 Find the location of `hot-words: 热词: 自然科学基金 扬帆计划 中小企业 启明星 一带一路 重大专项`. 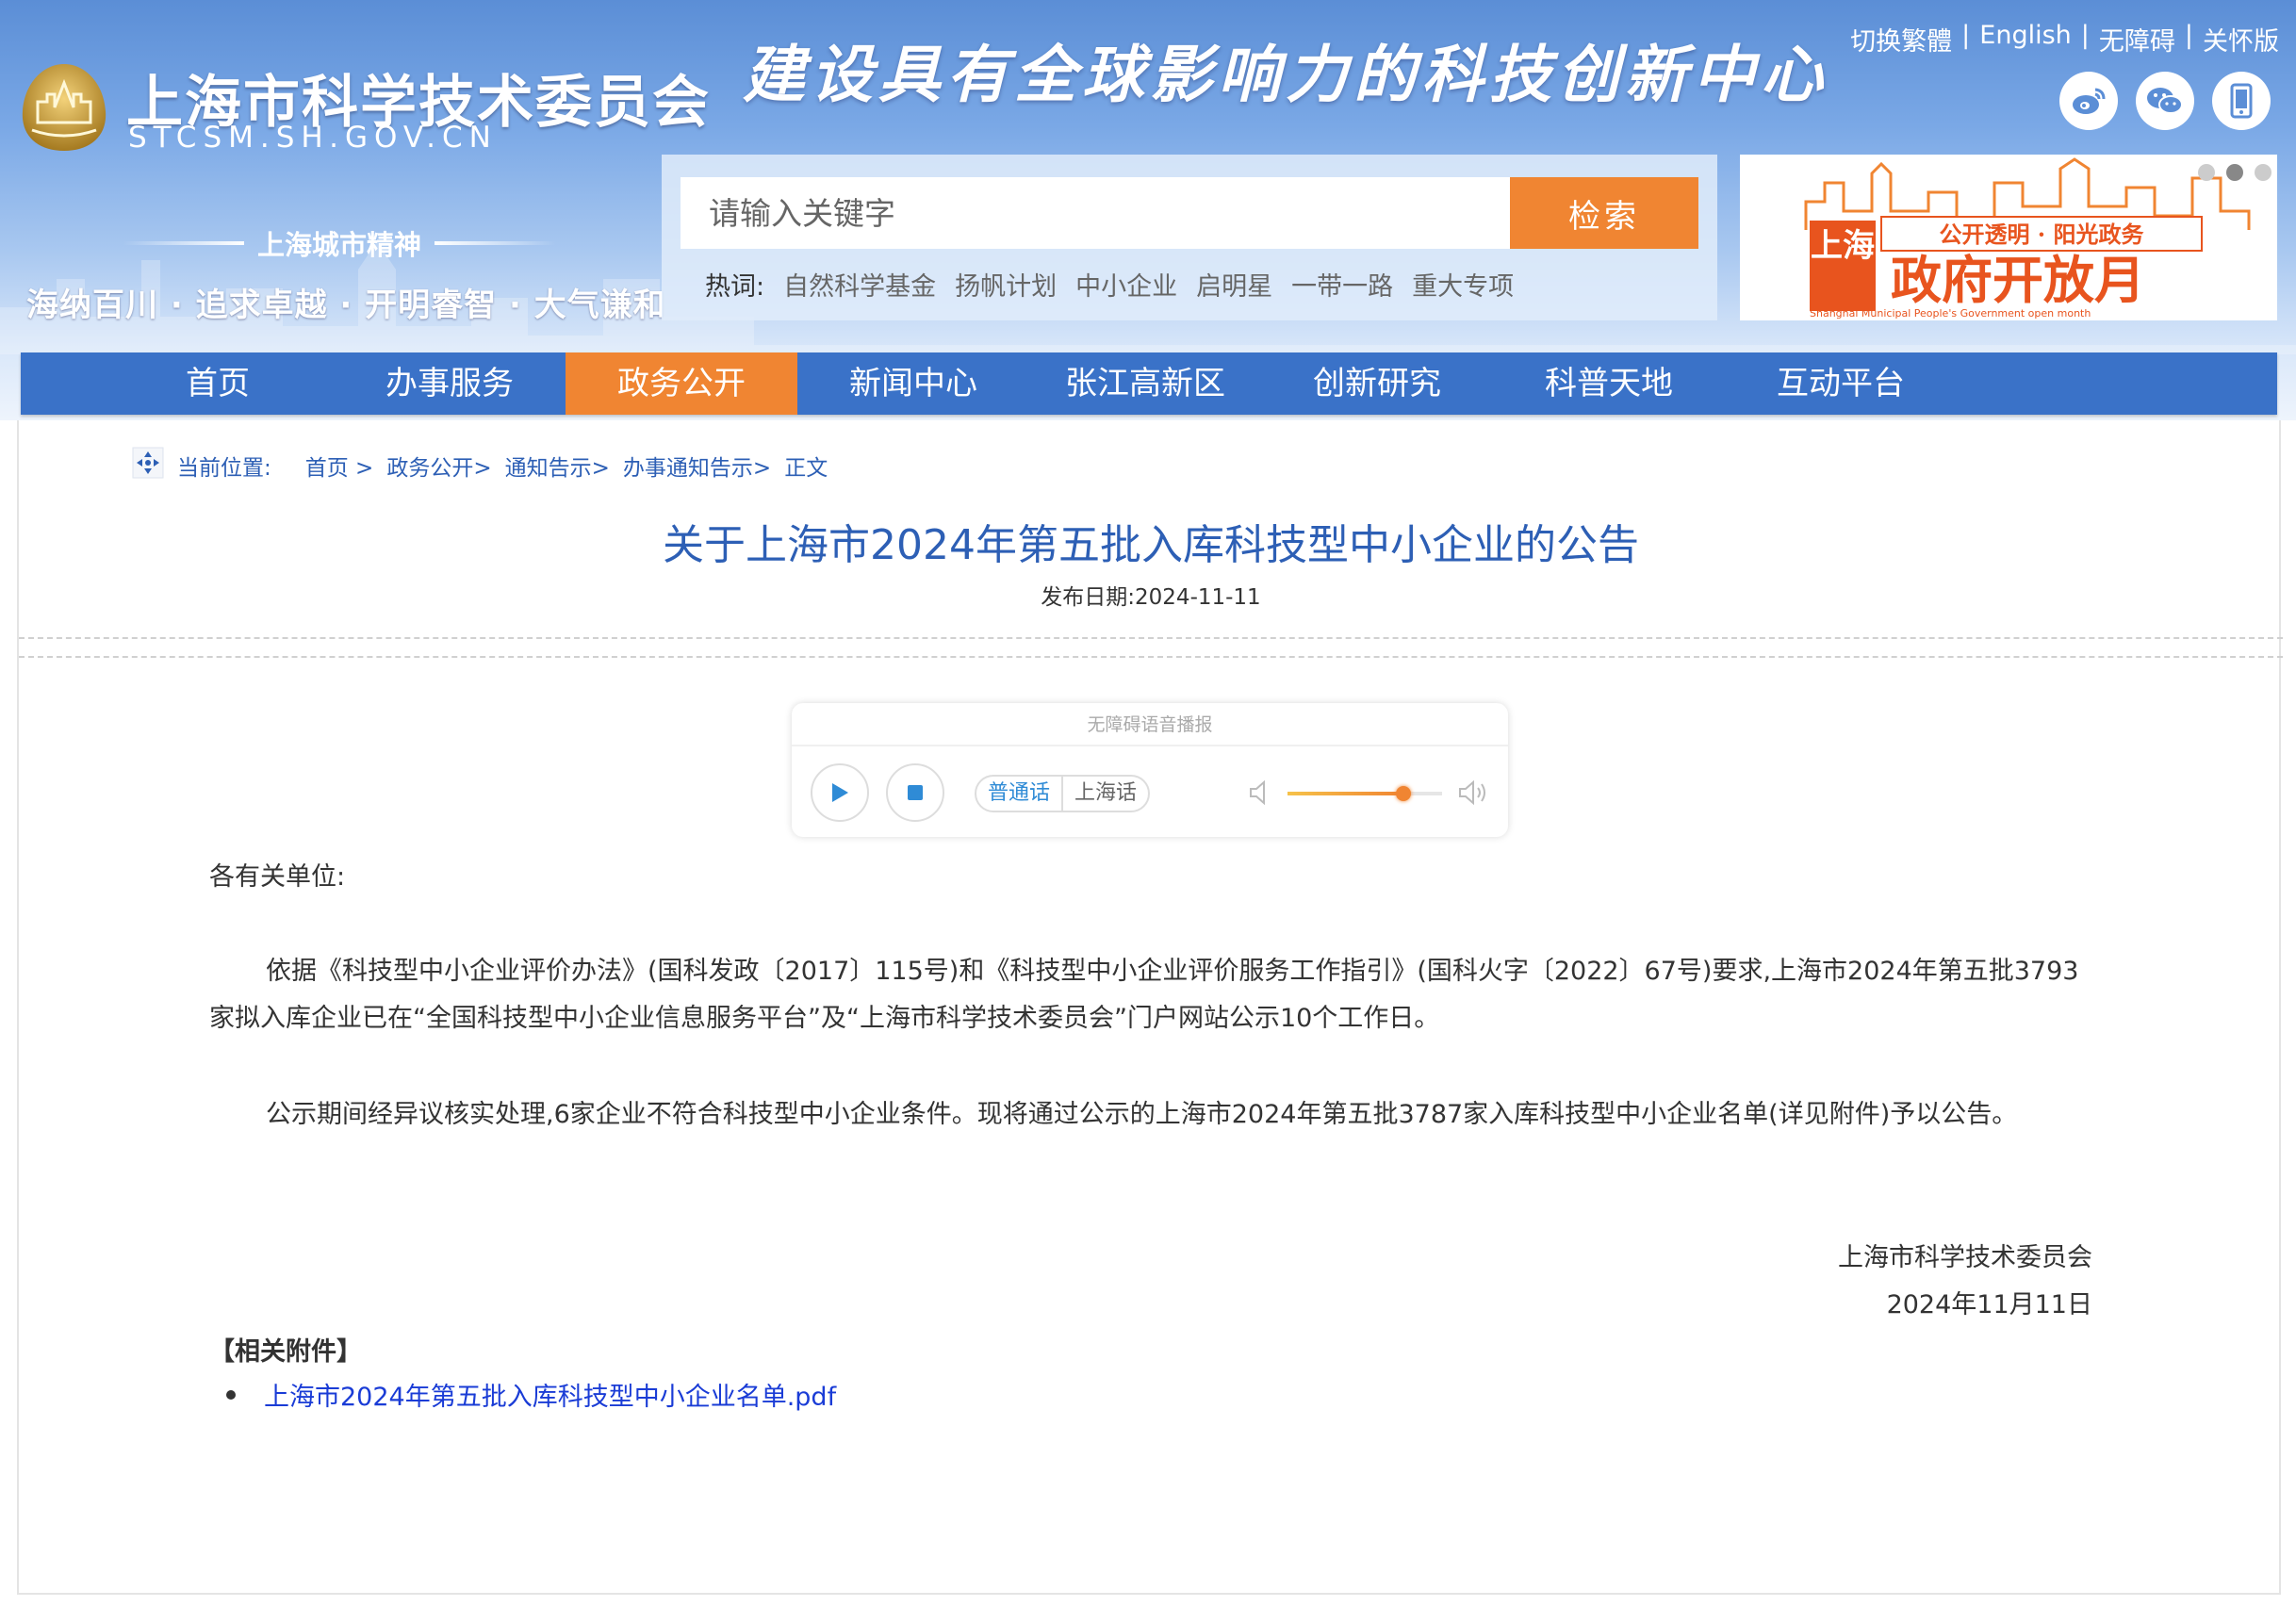

hot-words: 热词: 自然科学基金 扬帆计划 中小企业 启明星 一带一路 重大专项 is located at coordinates (1109, 284).